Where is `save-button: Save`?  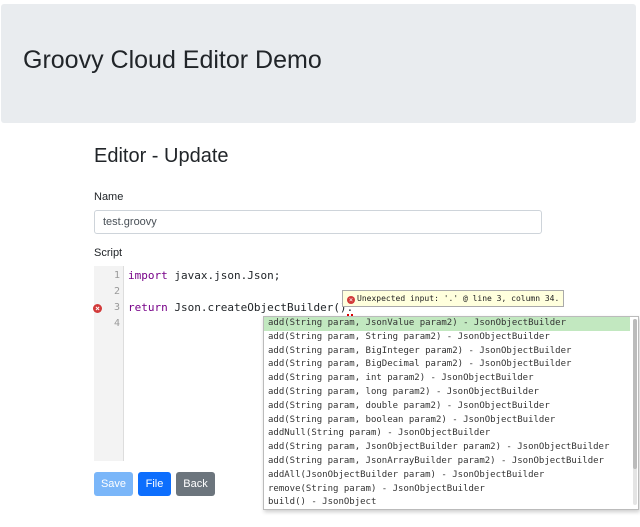
save-button: Save is located at coordinates (113, 484).